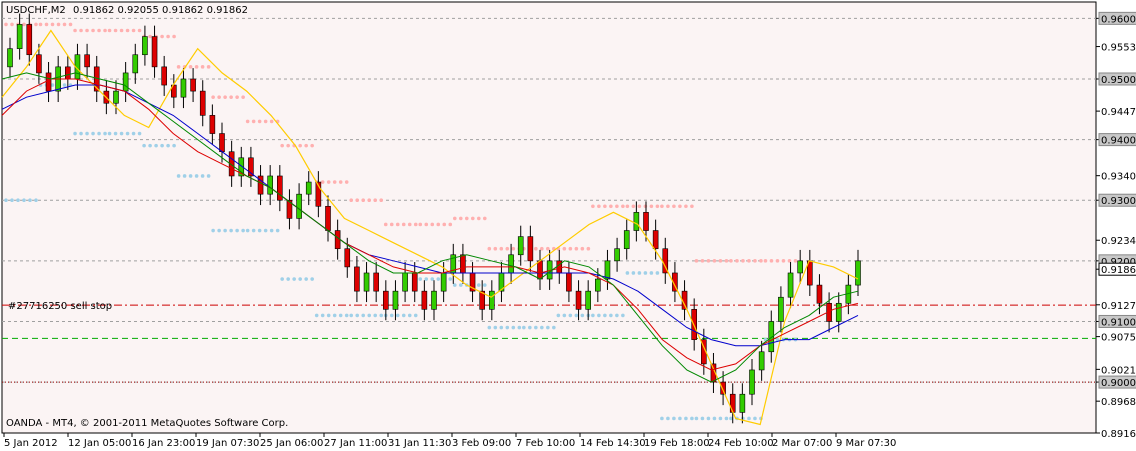  I want to click on y-axis-label: 0.93405, so click(1118, 177).